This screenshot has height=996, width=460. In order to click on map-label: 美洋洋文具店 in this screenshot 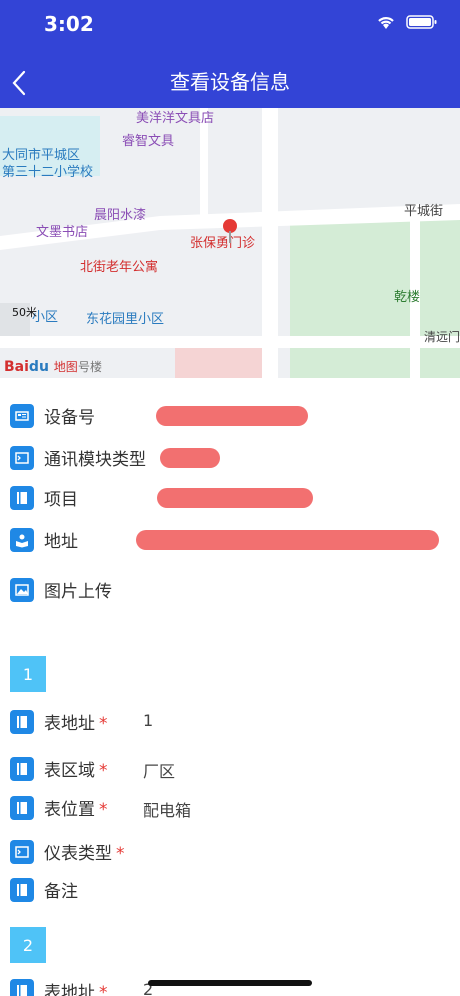, I will do `click(175, 118)`.